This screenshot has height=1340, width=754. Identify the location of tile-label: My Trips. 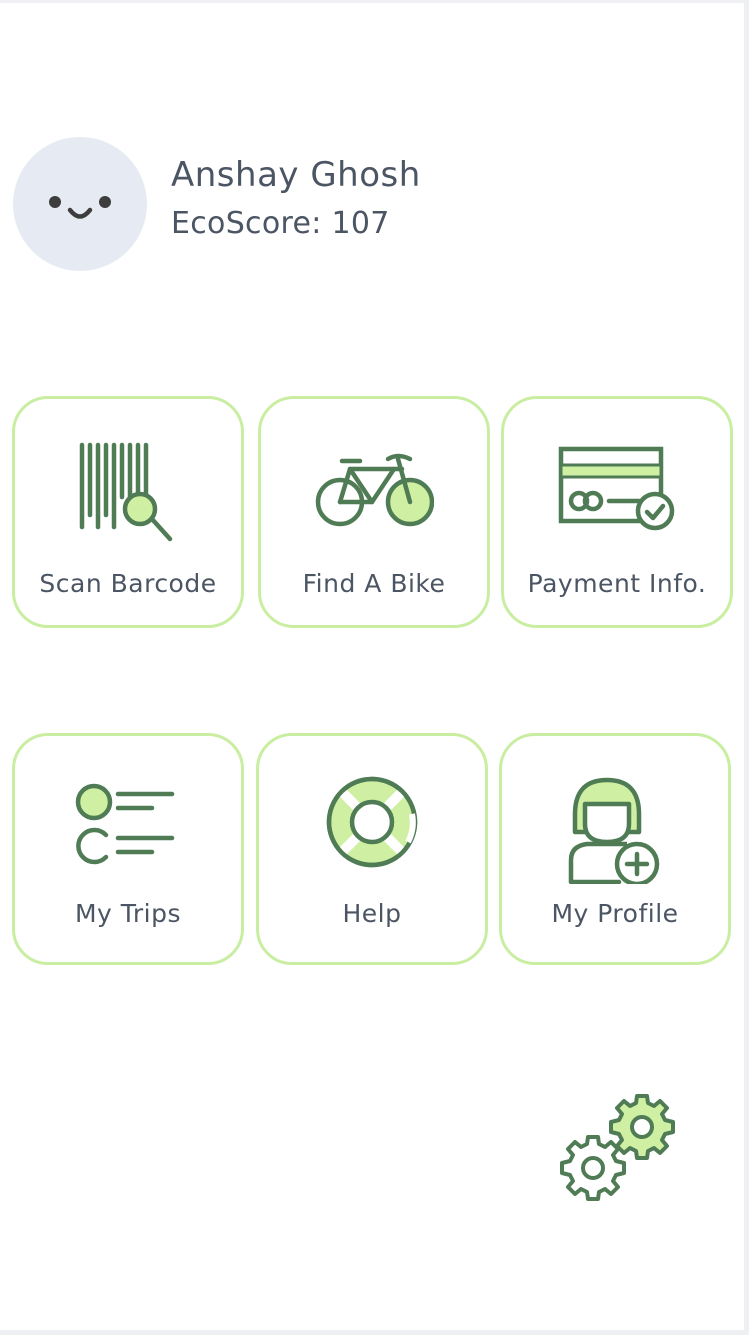
(128, 913).